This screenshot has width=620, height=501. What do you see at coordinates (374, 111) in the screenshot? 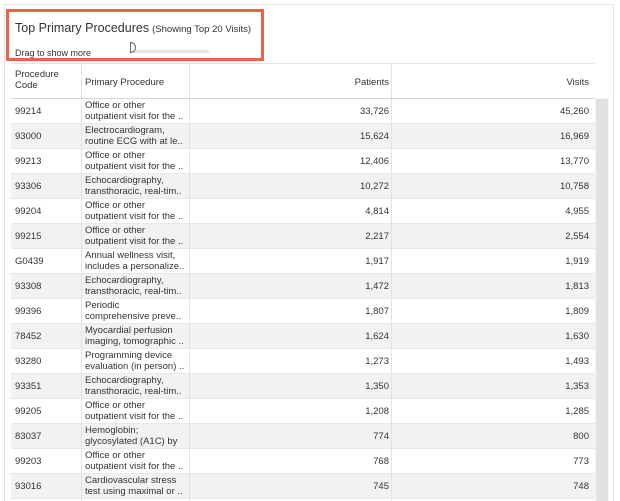
I see `cell-patients: 33,726` at bounding box center [374, 111].